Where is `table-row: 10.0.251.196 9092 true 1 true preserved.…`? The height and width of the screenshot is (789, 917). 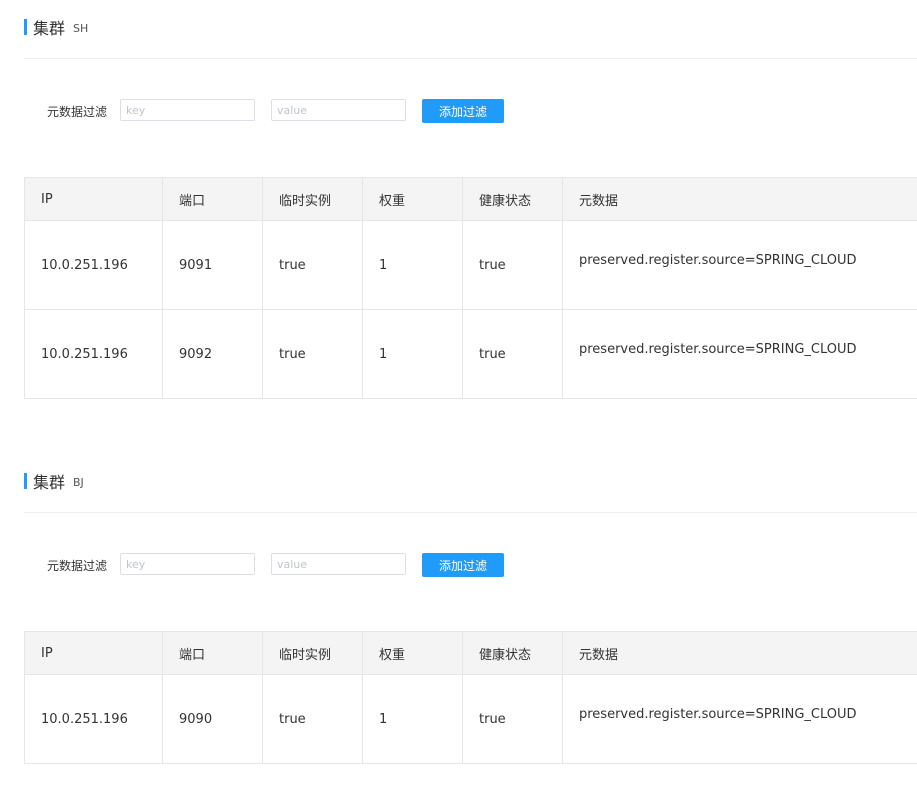 table-row: 10.0.251.196 9092 true 1 true preserved.… is located at coordinates (470, 354).